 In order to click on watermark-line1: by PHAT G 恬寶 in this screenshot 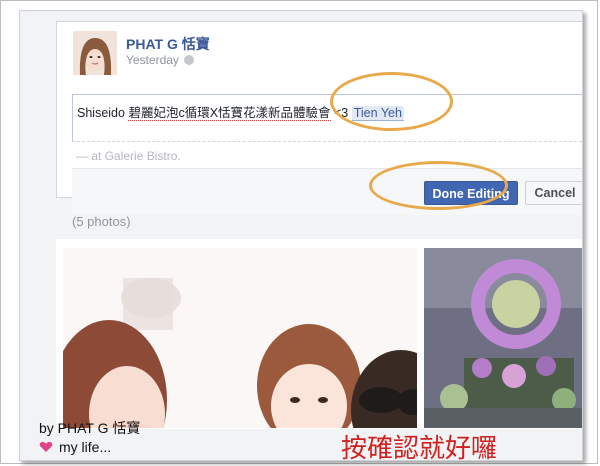, I will do `click(90, 428)`.